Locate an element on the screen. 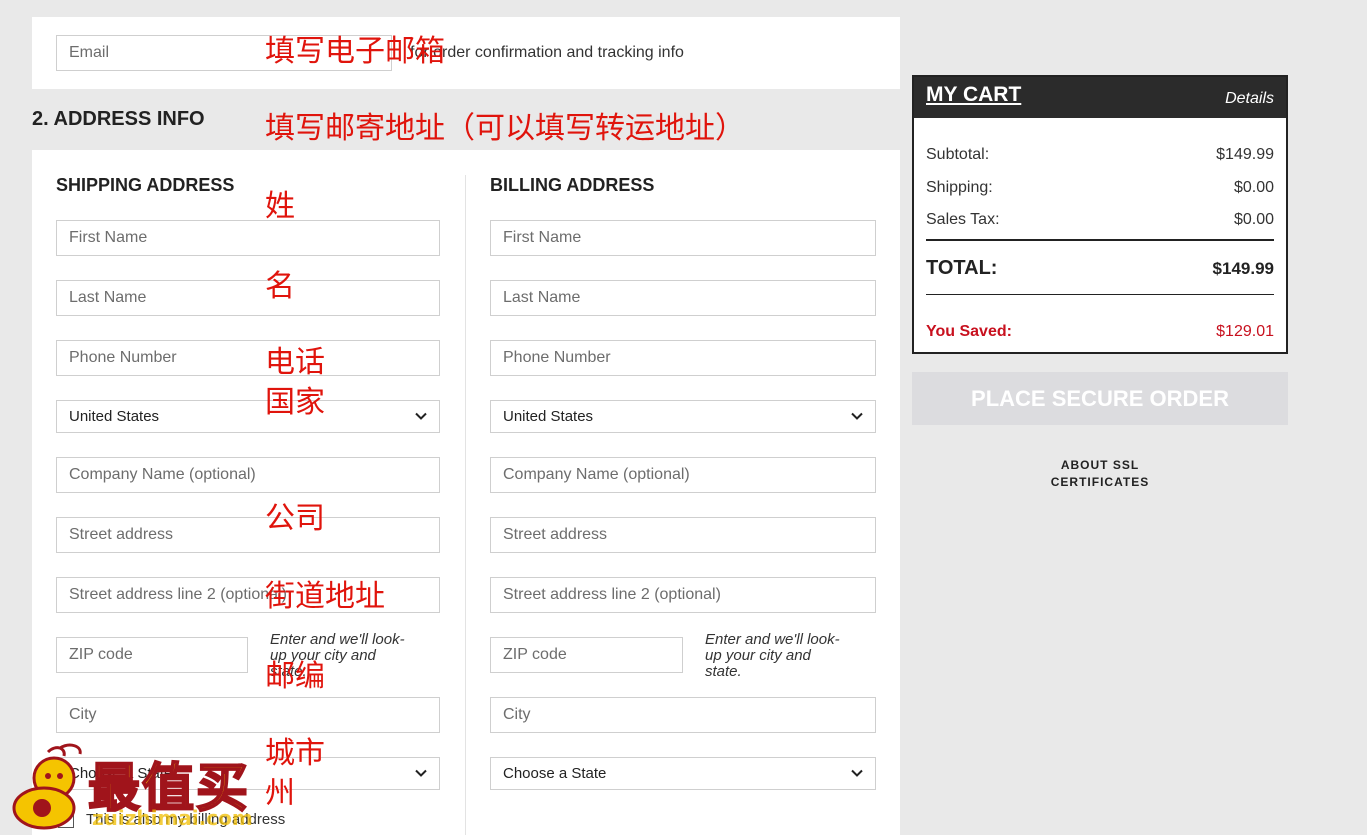  cart-subtotal-row: Subtotal: $149.99 is located at coordinates (1100, 155).